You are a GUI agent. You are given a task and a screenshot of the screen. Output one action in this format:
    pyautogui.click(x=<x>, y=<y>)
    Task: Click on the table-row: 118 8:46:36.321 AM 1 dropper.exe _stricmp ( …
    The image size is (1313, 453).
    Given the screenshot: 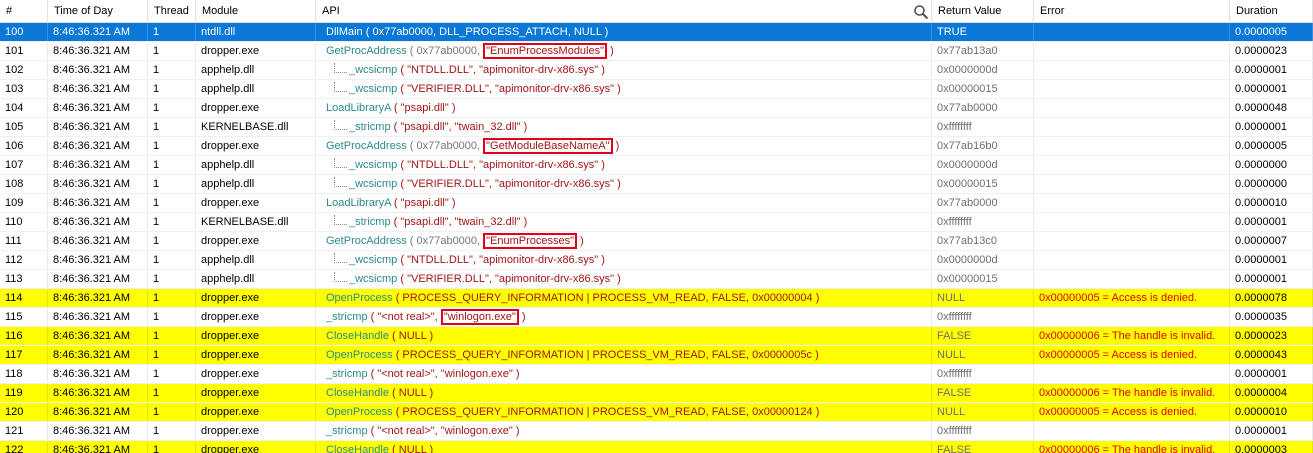 What is the action you would take?
    pyautogui.click(x=656, y=374)
    